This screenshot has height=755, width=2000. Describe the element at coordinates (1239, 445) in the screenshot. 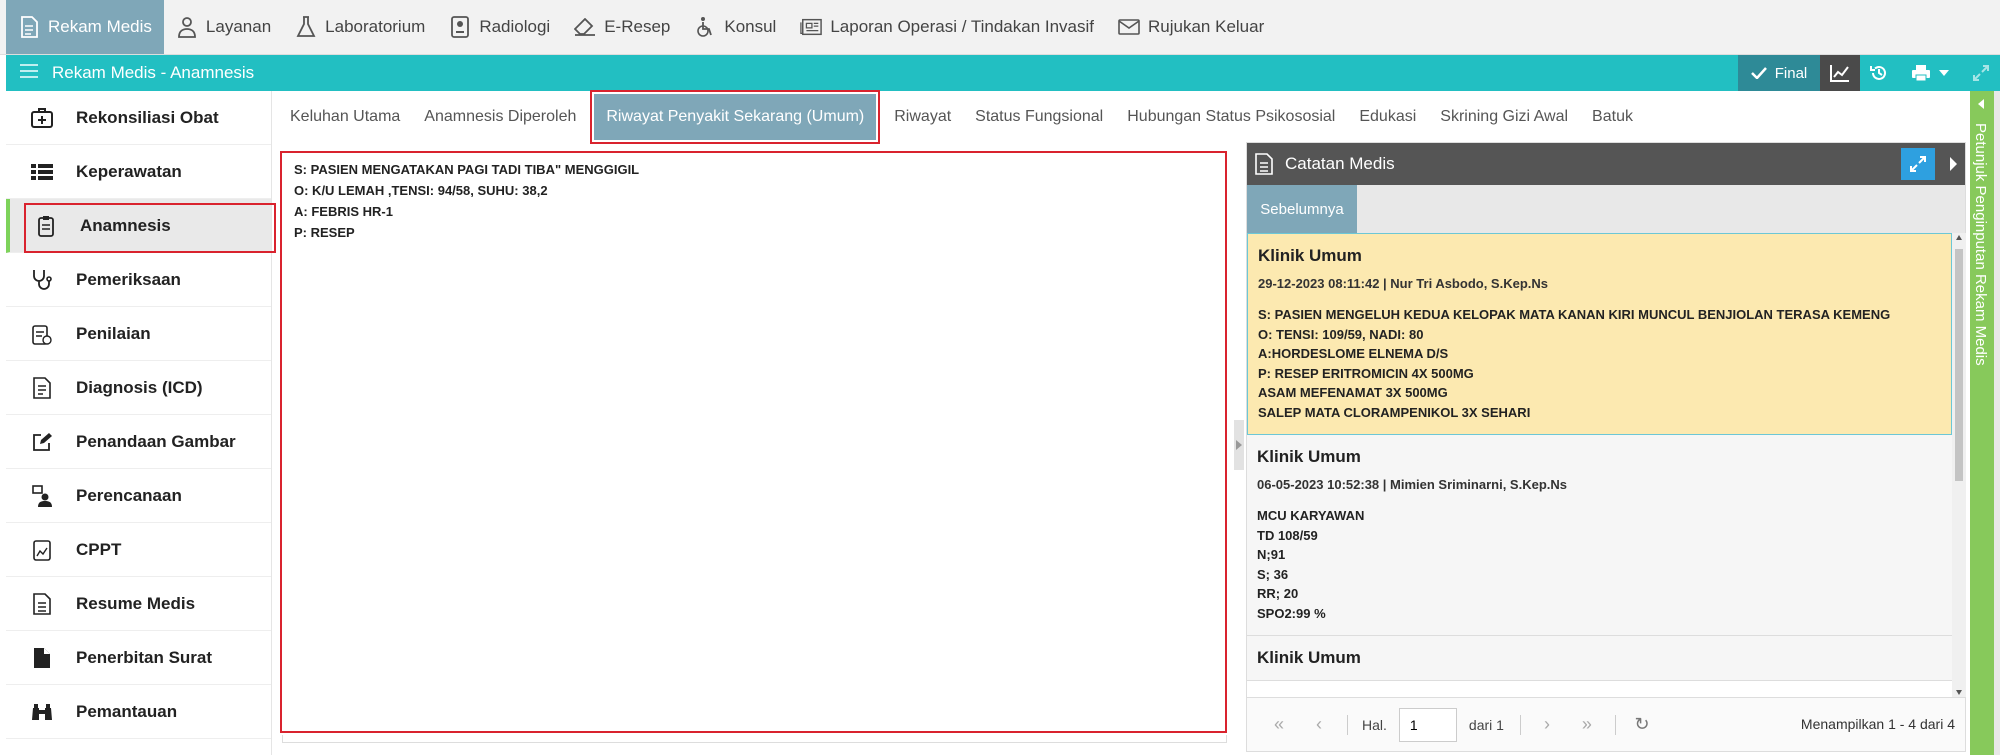

I see `panel-splitter` at that location.